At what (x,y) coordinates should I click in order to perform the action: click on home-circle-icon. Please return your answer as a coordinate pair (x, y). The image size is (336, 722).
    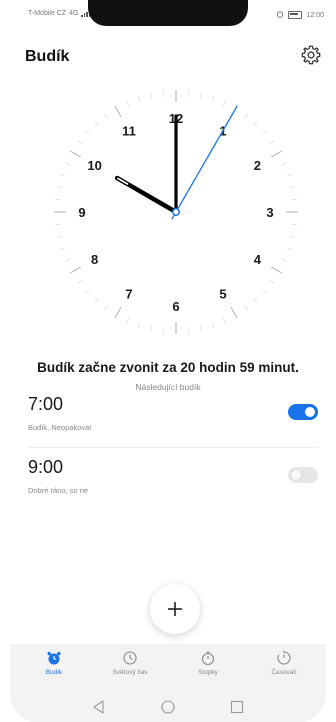
    Looking at the image, I should click on (168, 707).